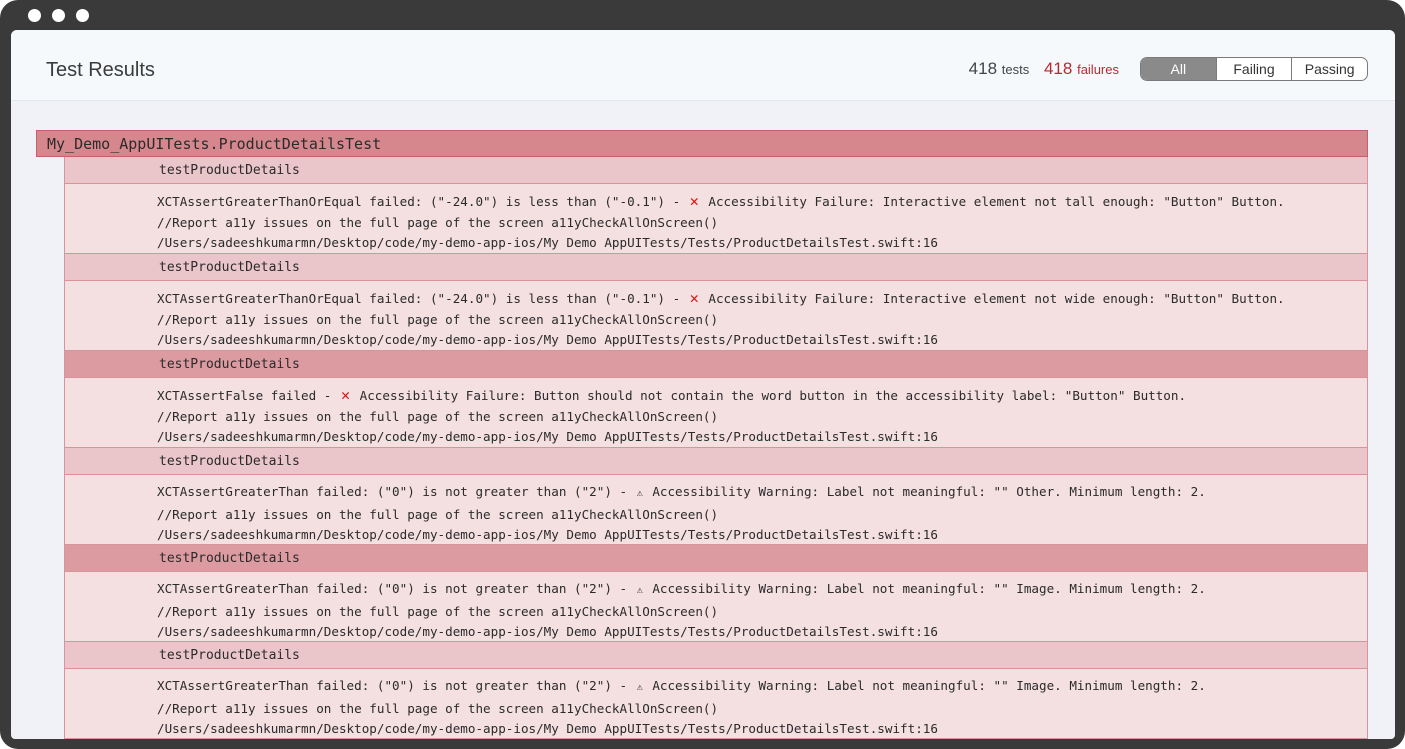 The height and width of the screenshot is (749, 1405). I want to click on window-controls, so click(58, 16).